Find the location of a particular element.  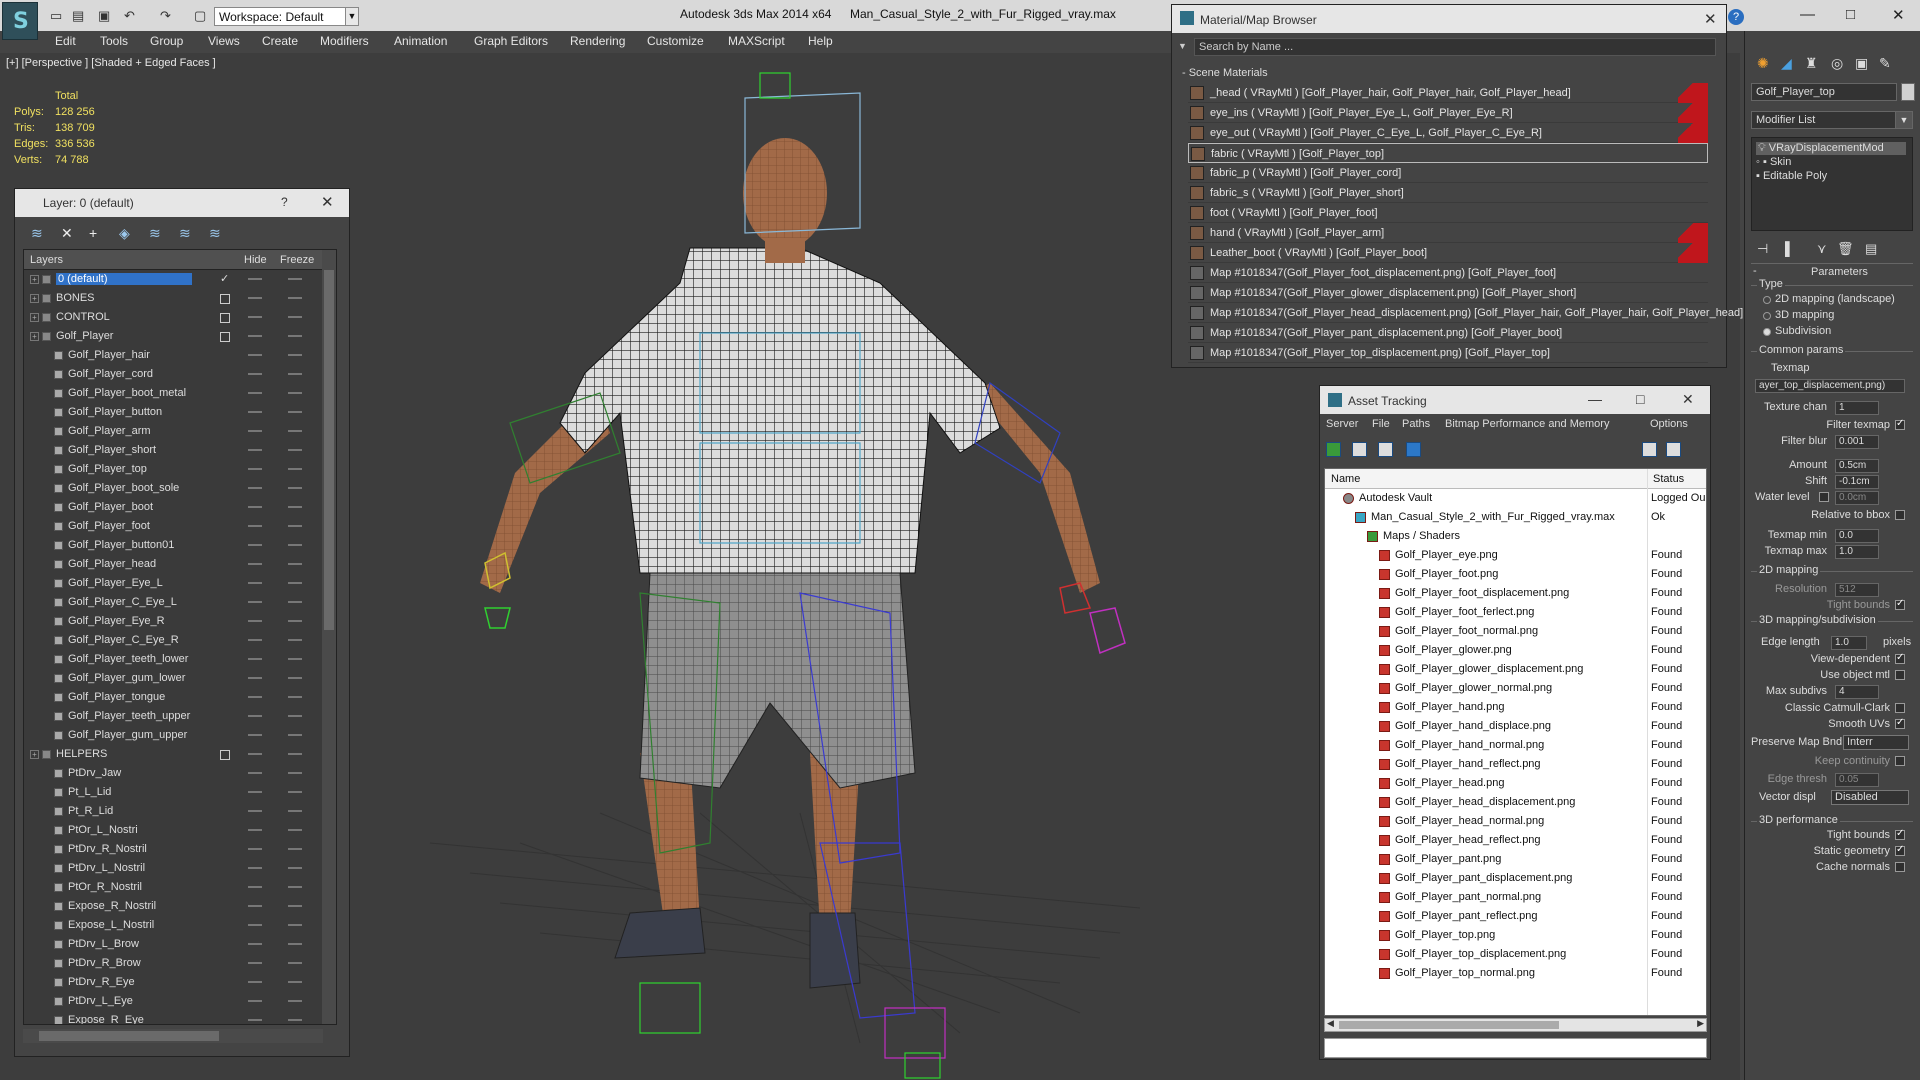

hide-all-icon: ≋ is located at coordinates (185, 233).